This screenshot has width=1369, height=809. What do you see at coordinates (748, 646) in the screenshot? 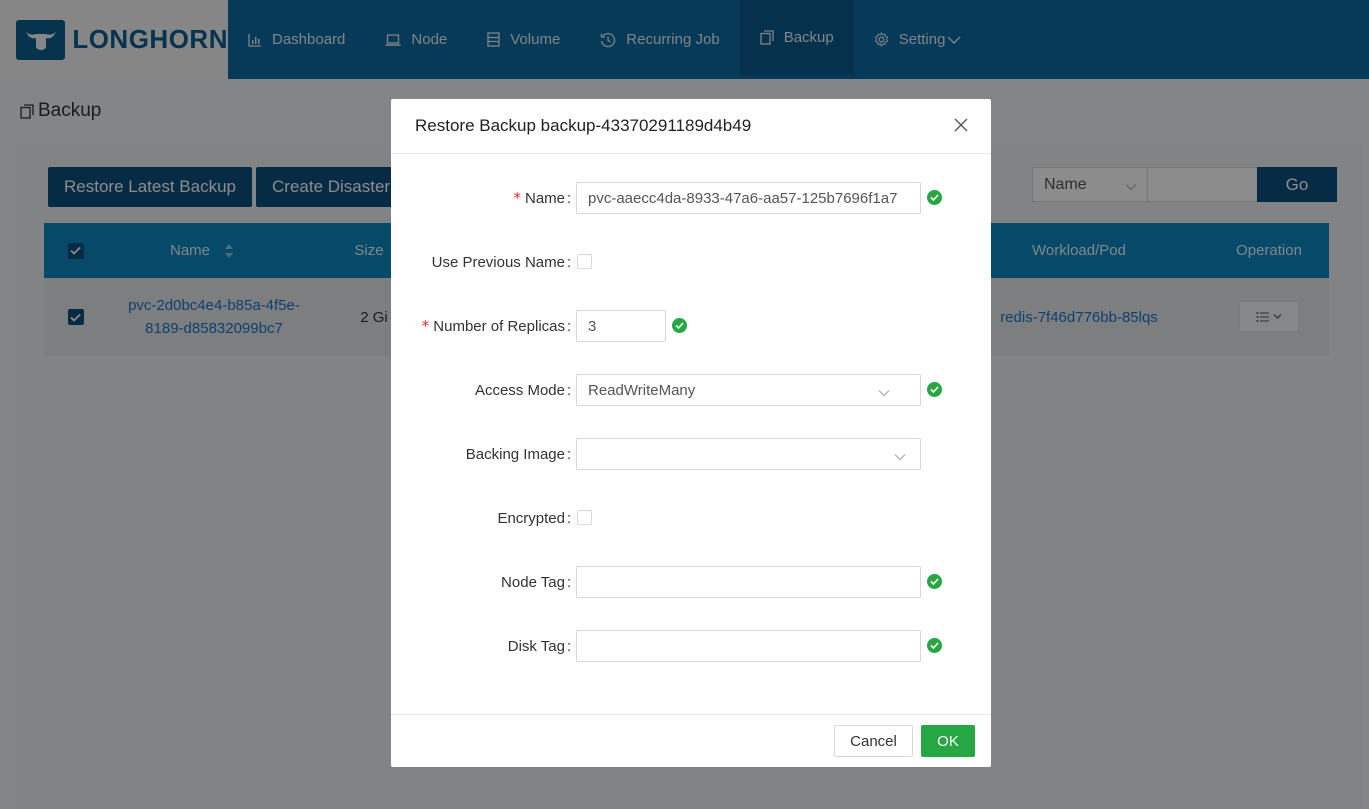
I see `disk-tag-select` at bounding box center [748, 646].